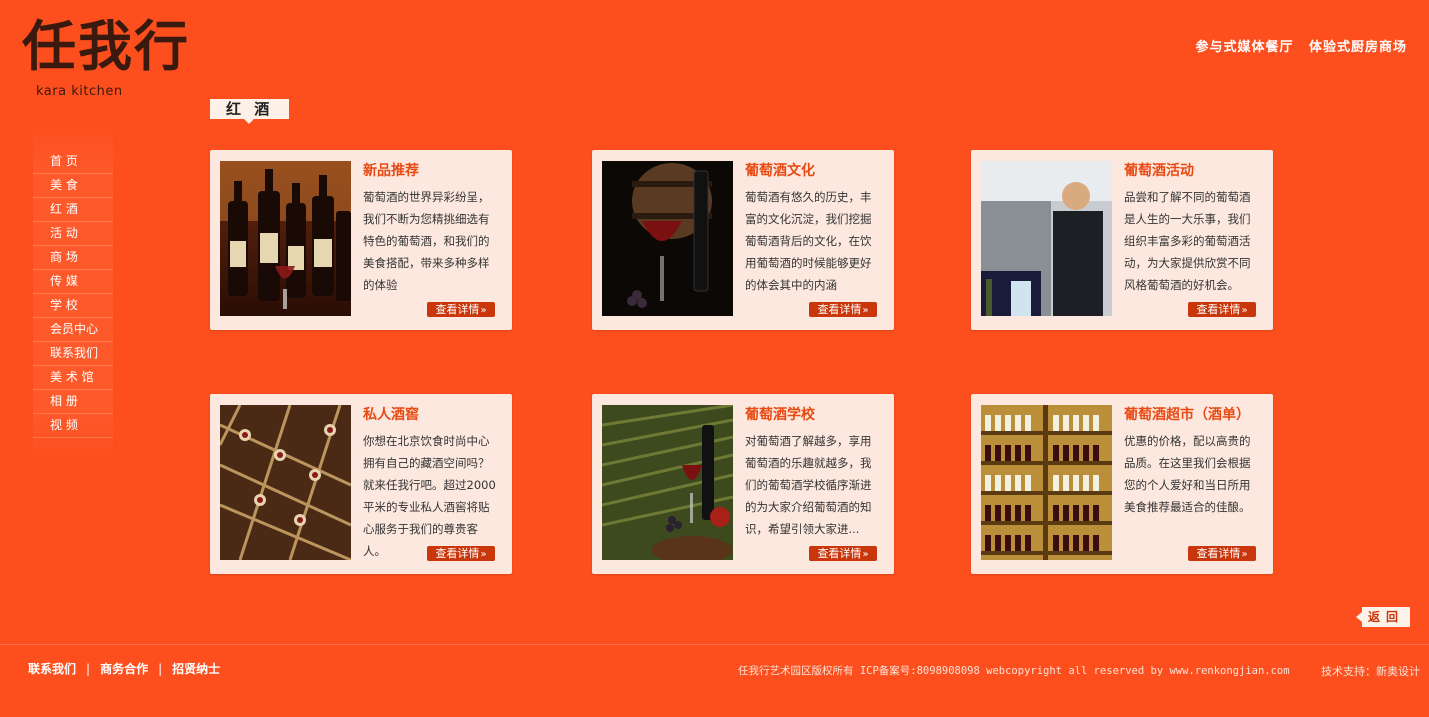 This screenshot has height=717, width=1429. I want to click on tagline-2: 体验式厨房商场, so click(1357, 47).